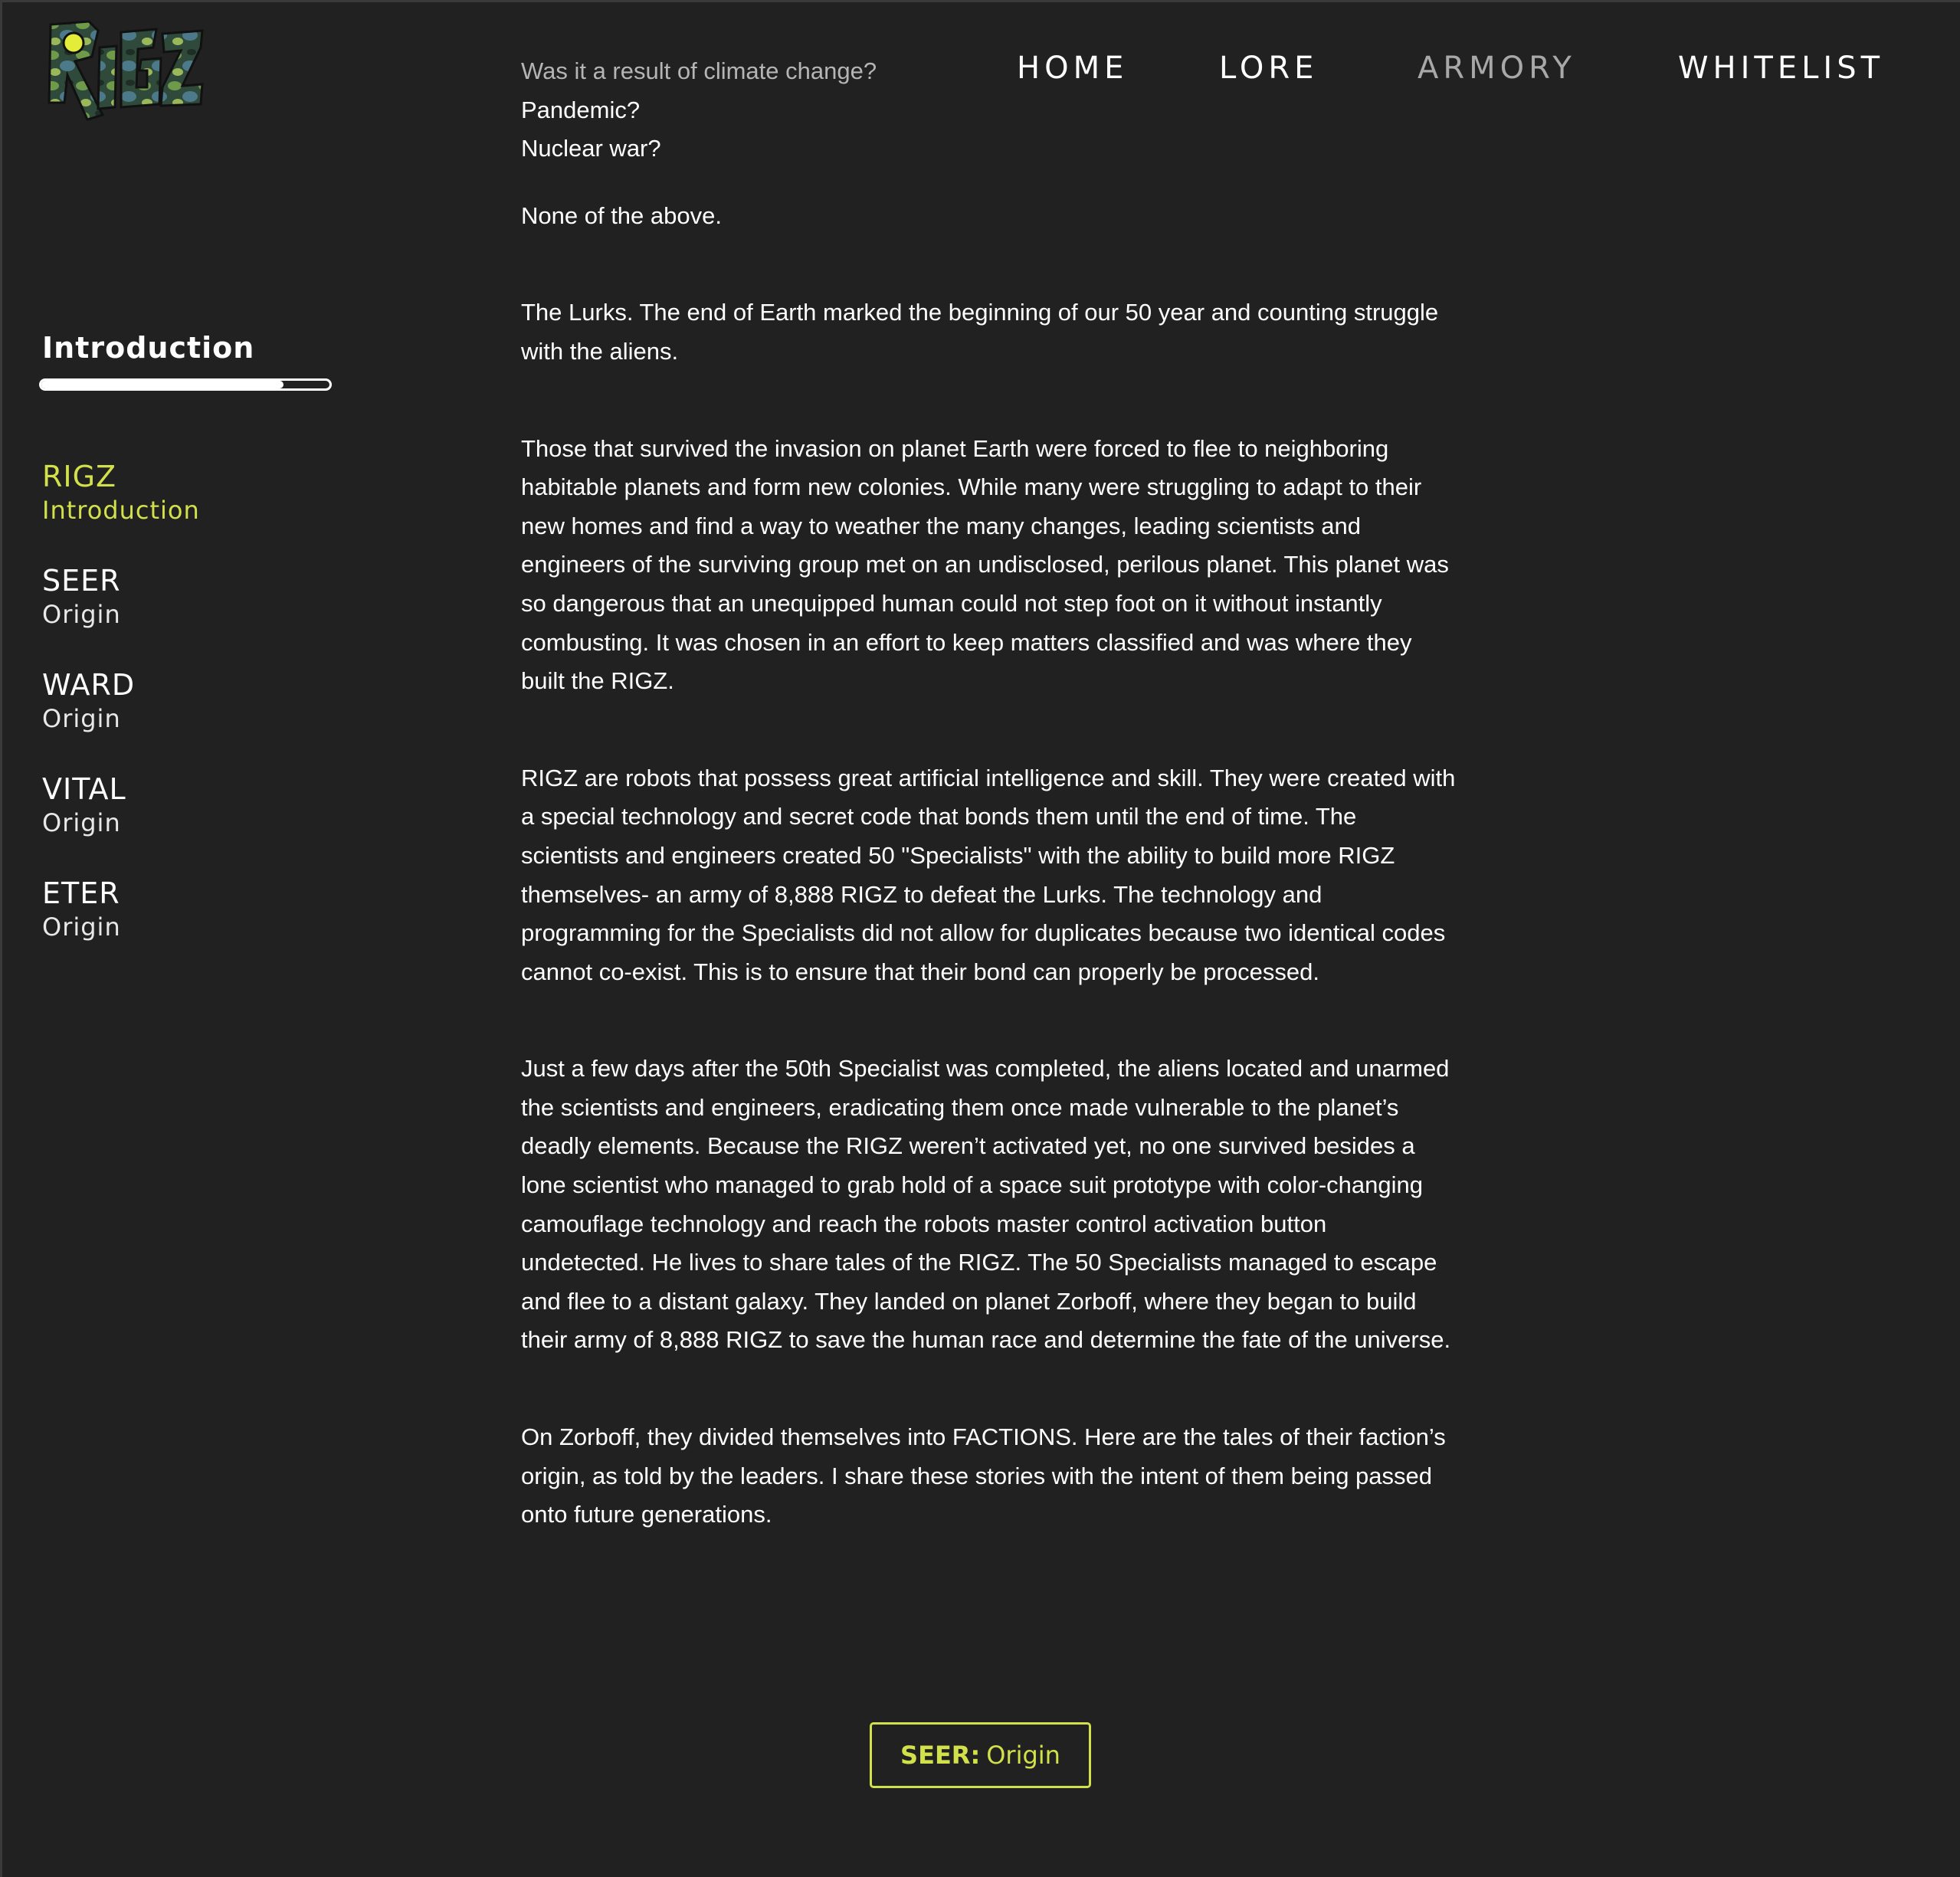  I want to click on intro-question: Was it a result of climate change?, so click(699, 70).